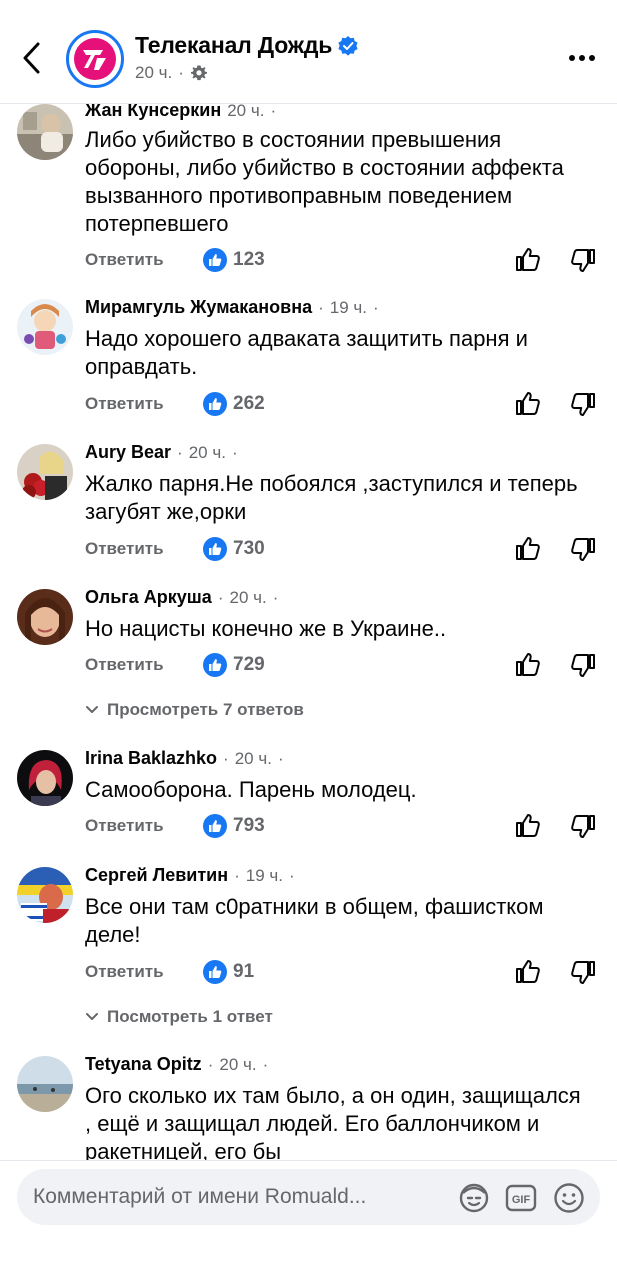  What do you see at coordinates (266, 628) in the screenshot?
I see `comment-text: Но нацисты конечно же в Украине..` at bounding box center [266, 628].